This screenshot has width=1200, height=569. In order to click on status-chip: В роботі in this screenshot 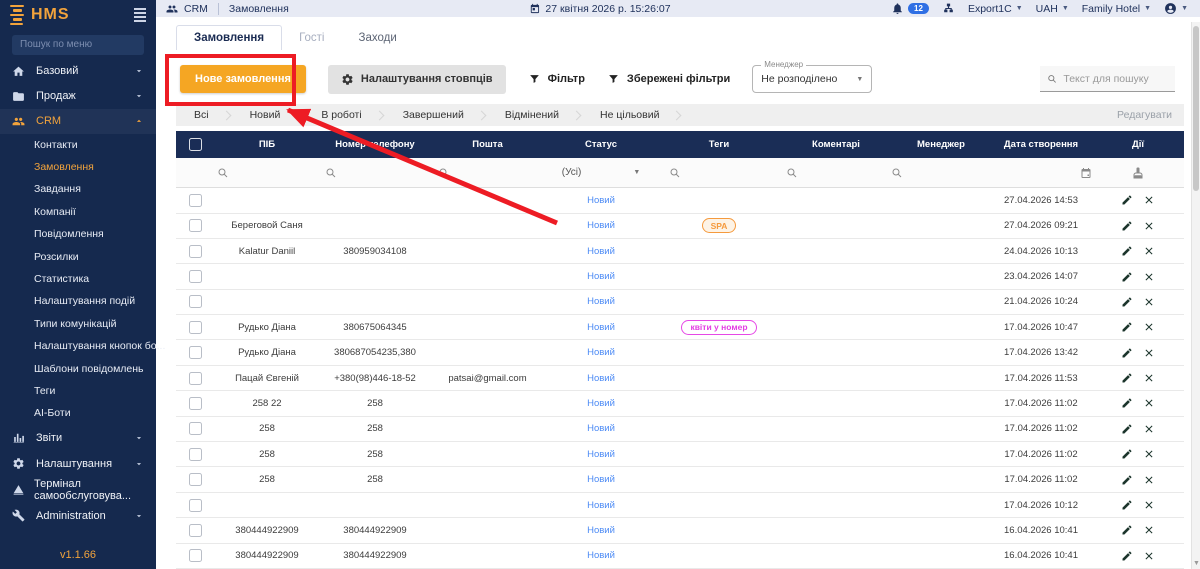, I will do `click(341, 115)`.